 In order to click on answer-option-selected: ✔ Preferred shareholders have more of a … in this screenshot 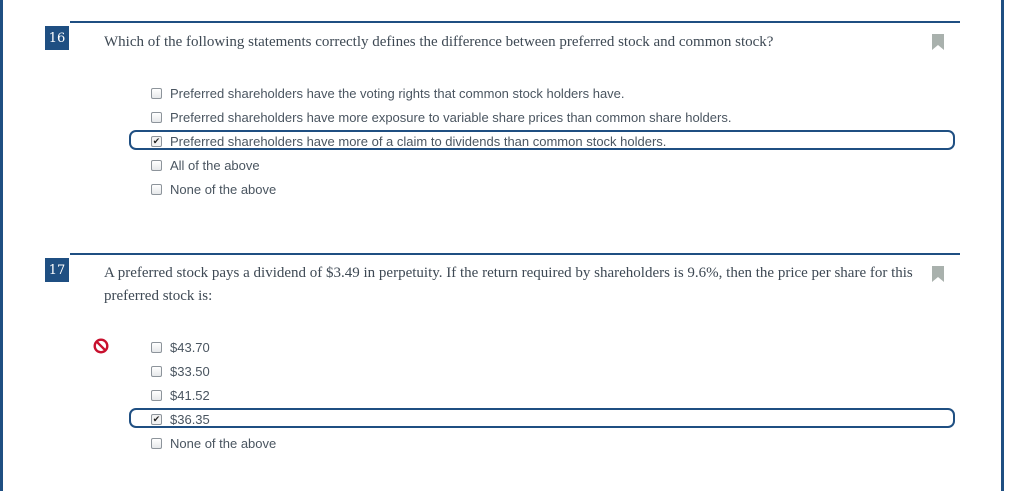, I will do `click(407, 141)`.